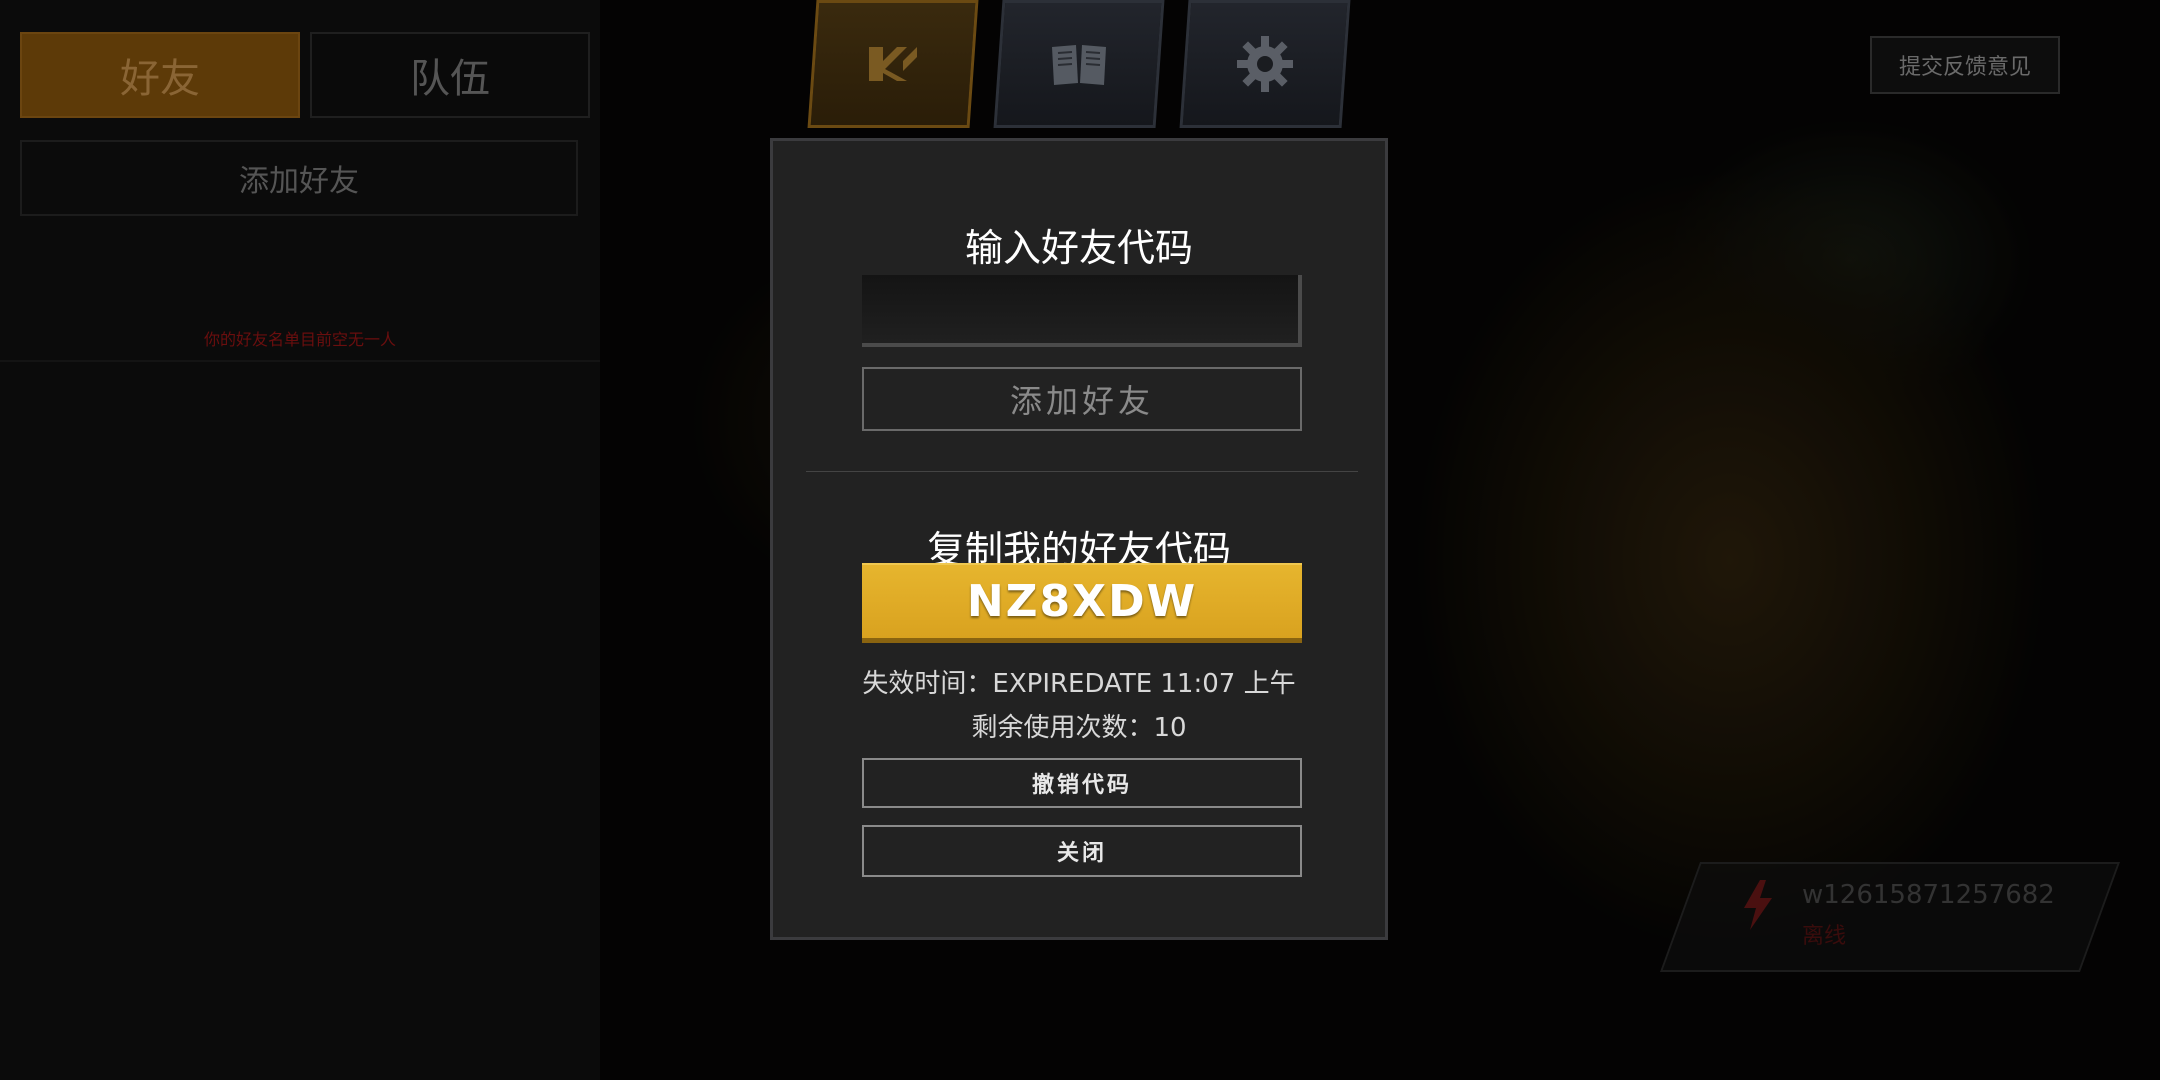  What do you see at coordinates (1890, 917) in the screenshot?
I see `user-card` at bounding box center [1890, 917].